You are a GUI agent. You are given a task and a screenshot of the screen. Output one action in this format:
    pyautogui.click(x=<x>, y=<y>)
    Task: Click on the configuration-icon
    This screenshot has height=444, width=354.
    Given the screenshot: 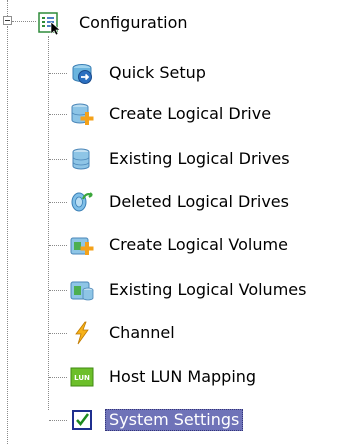 What is the action you would take?
    pyautogui.click(x=50, y=23)
    